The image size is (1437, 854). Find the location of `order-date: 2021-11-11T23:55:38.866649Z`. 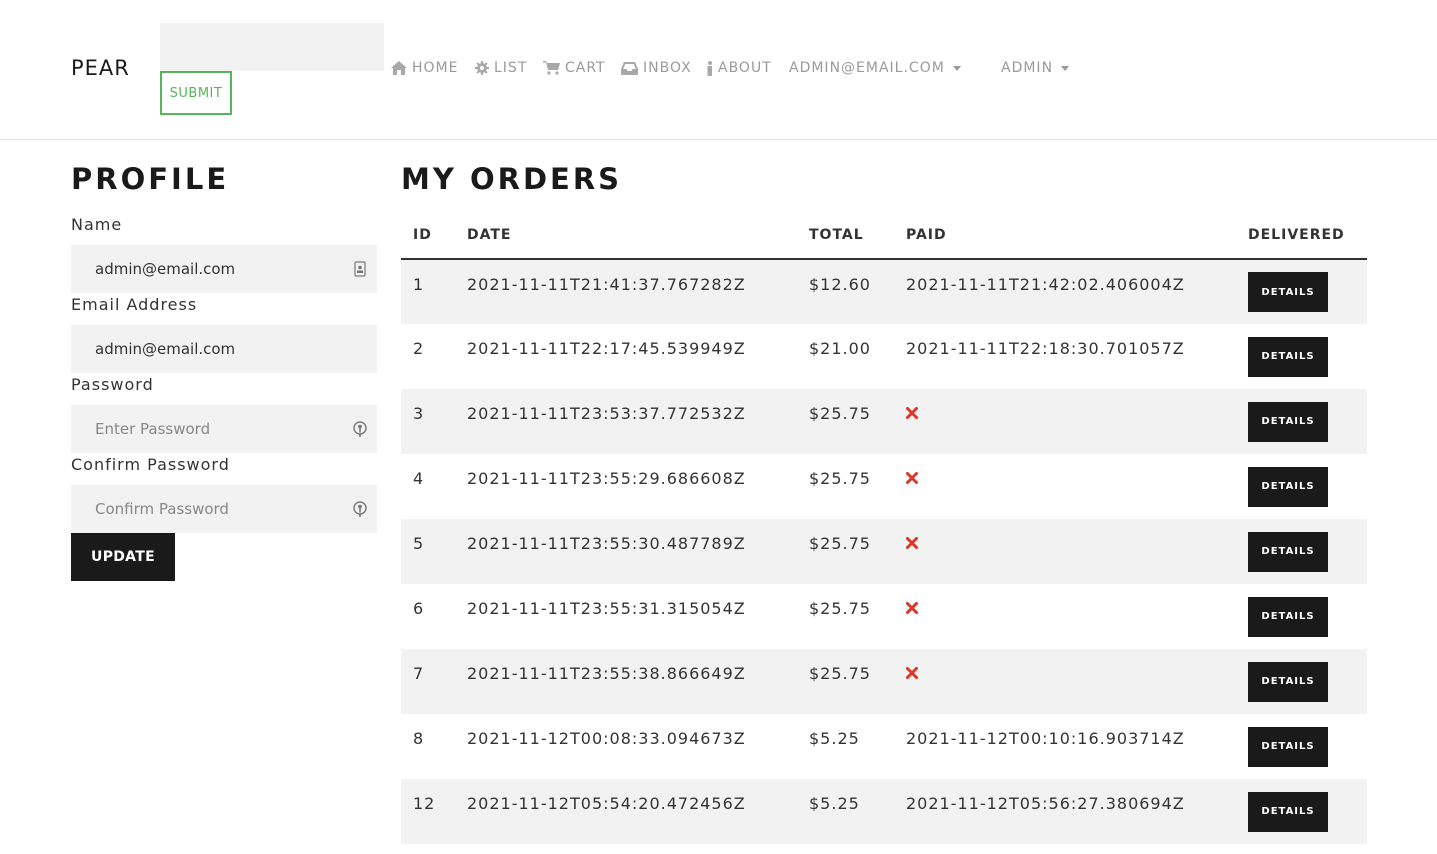

order-date: 2021-11-11T23:55:38.866649Z is located at coordinates (626, 681).